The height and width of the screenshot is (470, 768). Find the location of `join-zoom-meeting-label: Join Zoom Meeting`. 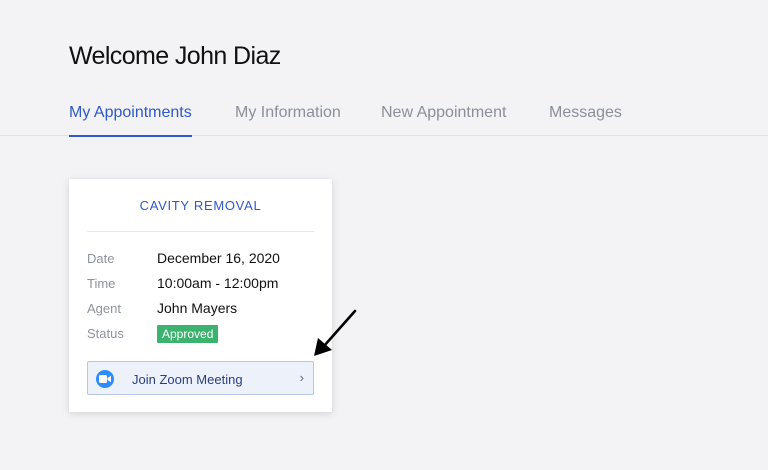

join-zoom-meeting-label: Join Zoom Meeting is located at coordinates (187, 379).